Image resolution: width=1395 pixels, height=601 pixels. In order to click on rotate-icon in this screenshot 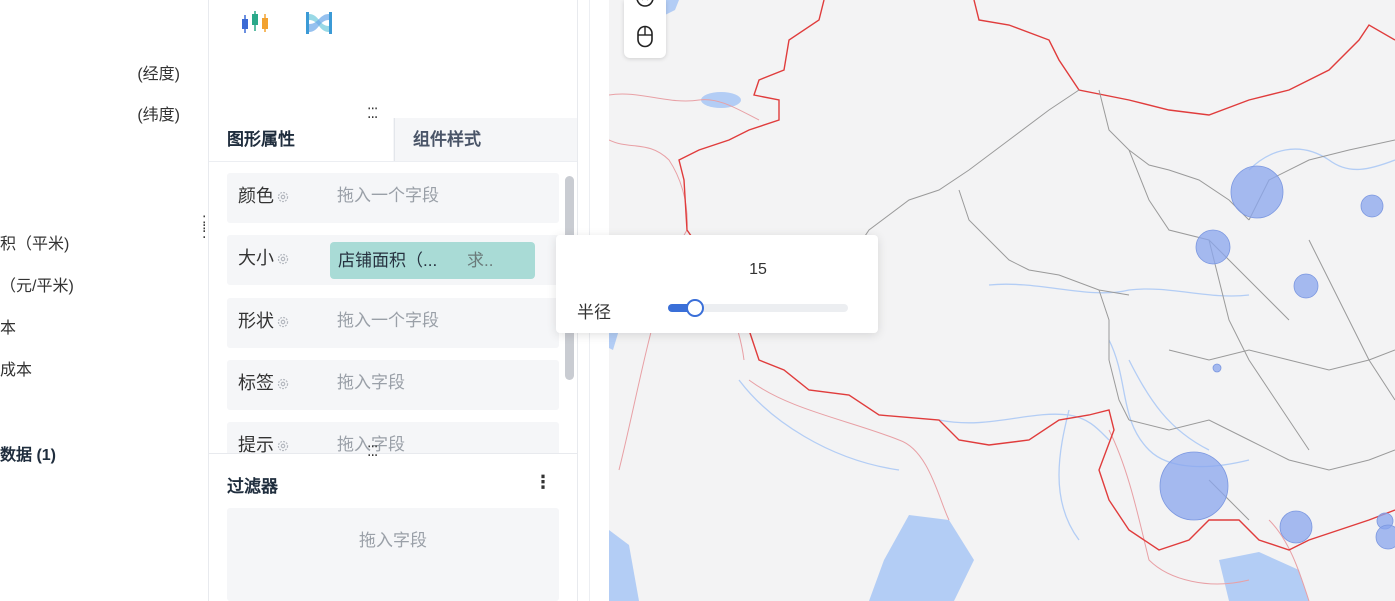, I will do `click(645, 4)`.